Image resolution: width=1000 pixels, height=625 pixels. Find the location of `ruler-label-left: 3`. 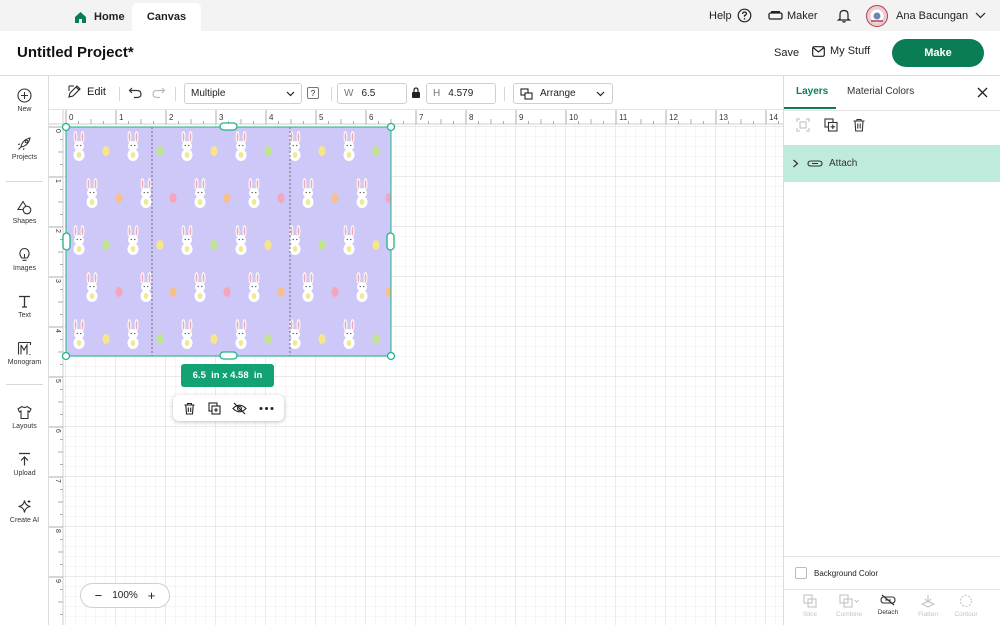

ruler-label-left: 3 is located at coordinates (57, 281).